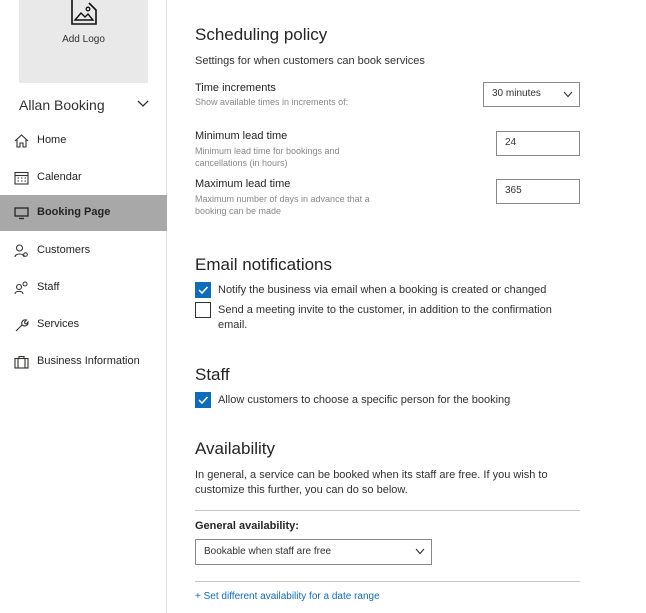 The width and height of the screenshot is (646, 613). Describe the element at coordinates (84, 12) in the screenshot. I see `image-add-icon` at that location.